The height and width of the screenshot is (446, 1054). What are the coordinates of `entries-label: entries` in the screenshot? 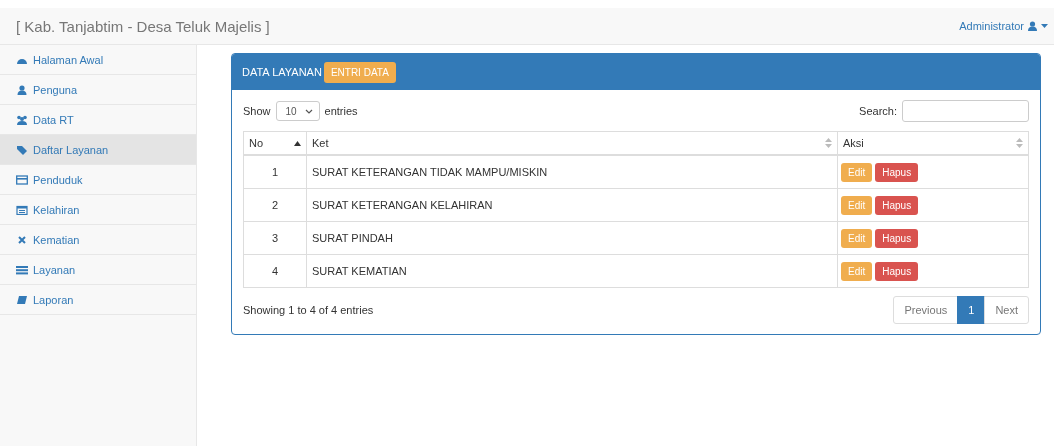 It's located at (341, 111).